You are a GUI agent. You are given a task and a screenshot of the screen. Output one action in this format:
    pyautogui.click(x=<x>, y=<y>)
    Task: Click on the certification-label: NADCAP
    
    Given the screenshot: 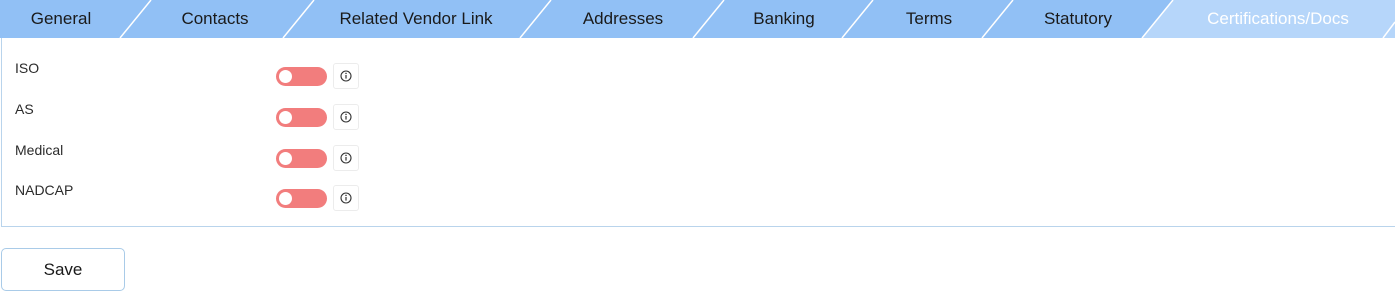 What is the action you would take?
    pyautogui.click(x=44, y=190)
    